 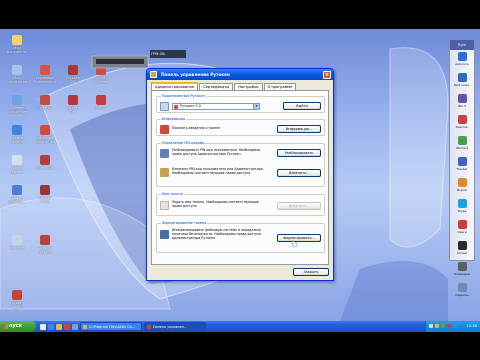 What do you see at coordinates (256, 106) in the screenshot?
I see `dropdown-arrow-icon: ▼` at bounding box center [256, 106].